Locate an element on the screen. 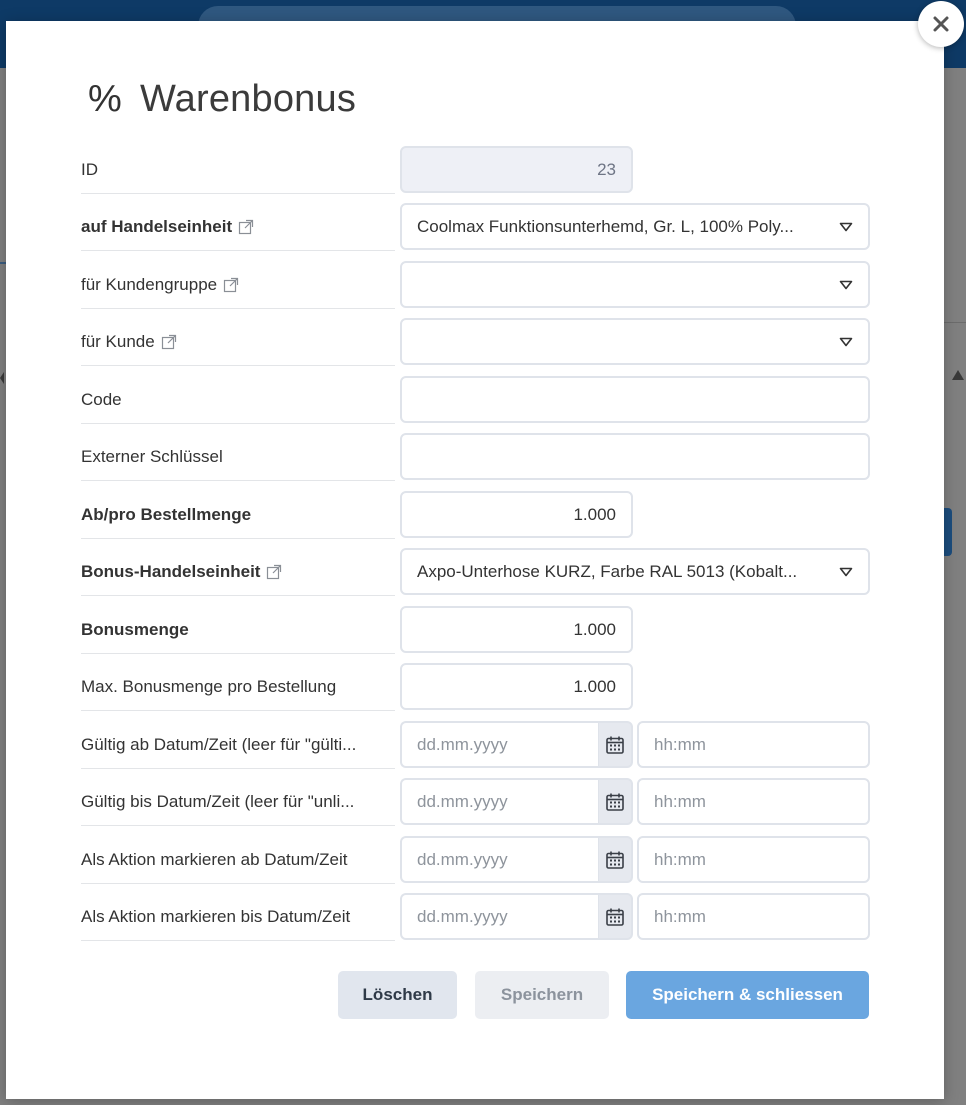  row-max-bonusmenge: Max. Bonusmenge pro Bestellung 1.000 is located at coordinates (476, 687).